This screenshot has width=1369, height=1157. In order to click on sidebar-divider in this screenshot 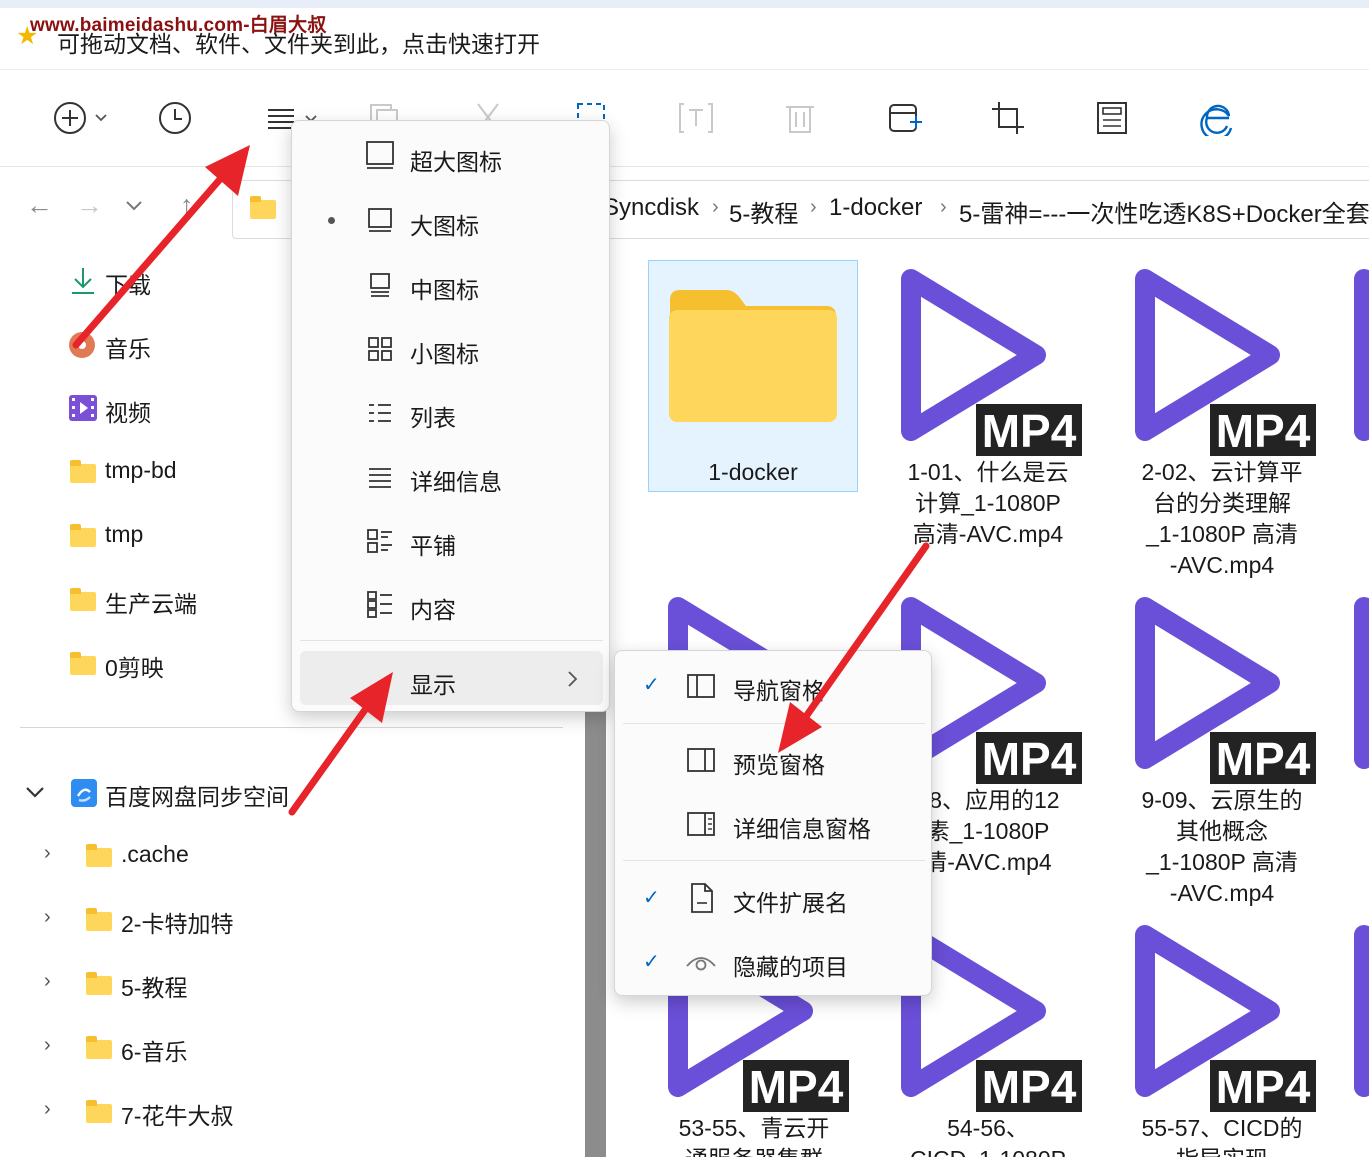, I will do `click(291, 727)`.